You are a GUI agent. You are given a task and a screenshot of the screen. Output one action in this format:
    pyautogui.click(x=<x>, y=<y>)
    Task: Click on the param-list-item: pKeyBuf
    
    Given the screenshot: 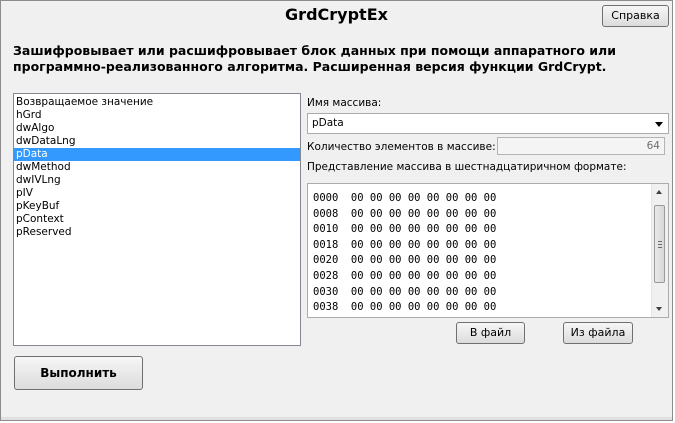 What is the action you would take?
    pyautogui.click(x=157, y=206)
    